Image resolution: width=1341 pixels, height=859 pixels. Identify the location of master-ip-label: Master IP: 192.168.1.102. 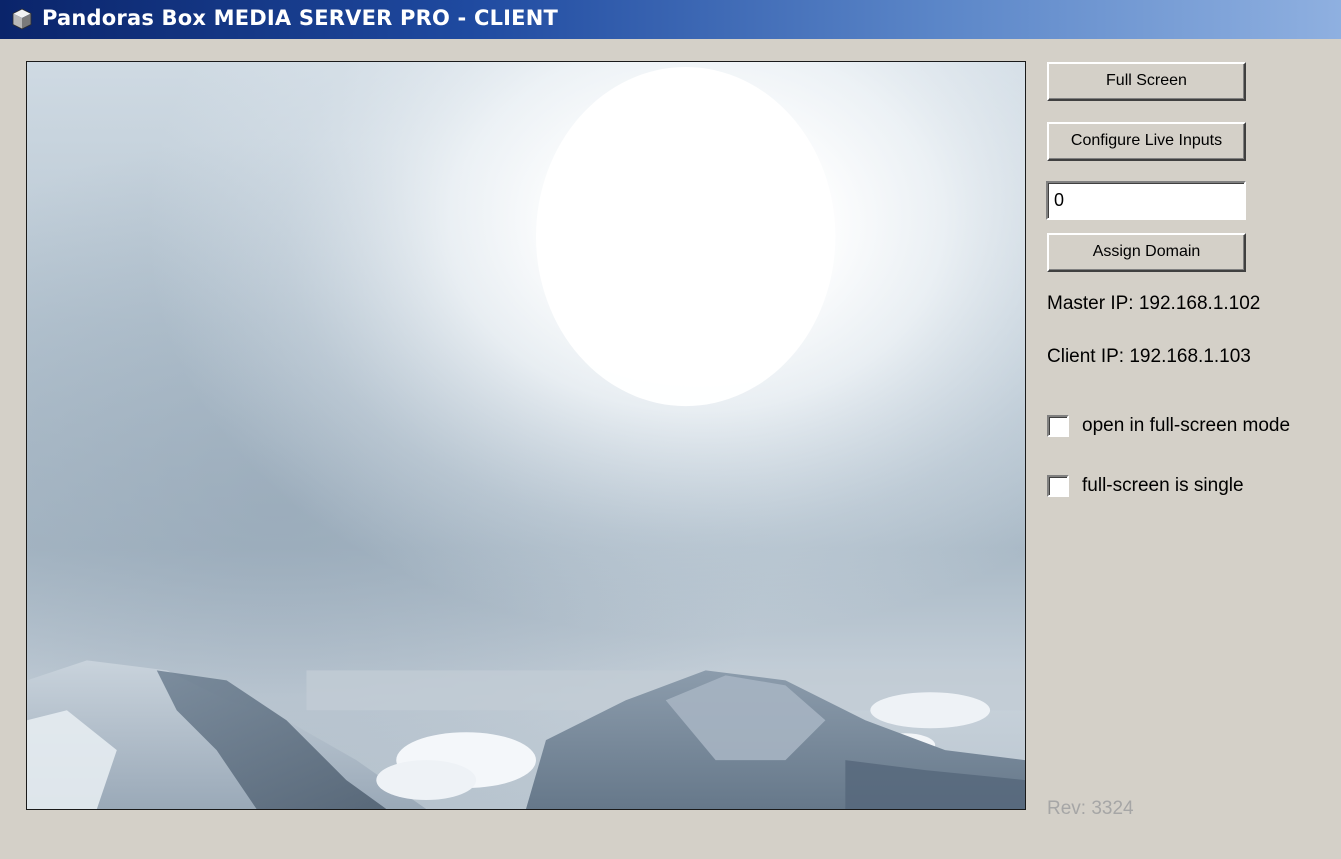
(1154, 303).